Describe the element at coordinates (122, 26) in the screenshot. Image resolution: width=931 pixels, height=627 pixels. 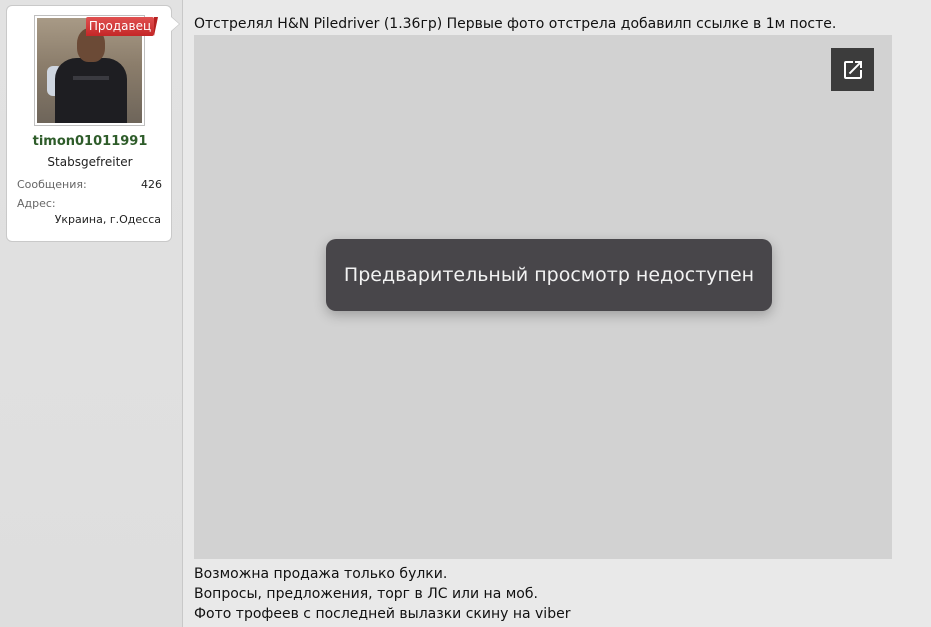
I see `seller-badge: Продавец` at that location.